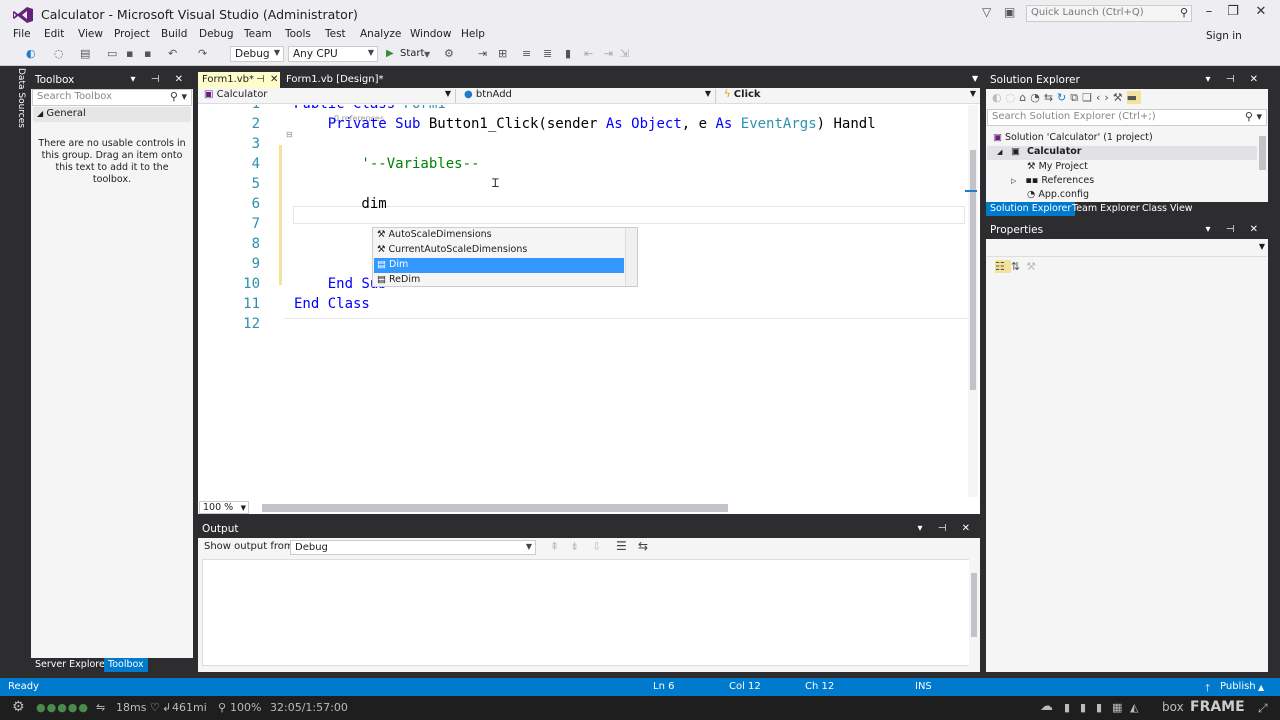  I want to click on solution-tree-scrollbar, so click(1262, 164).